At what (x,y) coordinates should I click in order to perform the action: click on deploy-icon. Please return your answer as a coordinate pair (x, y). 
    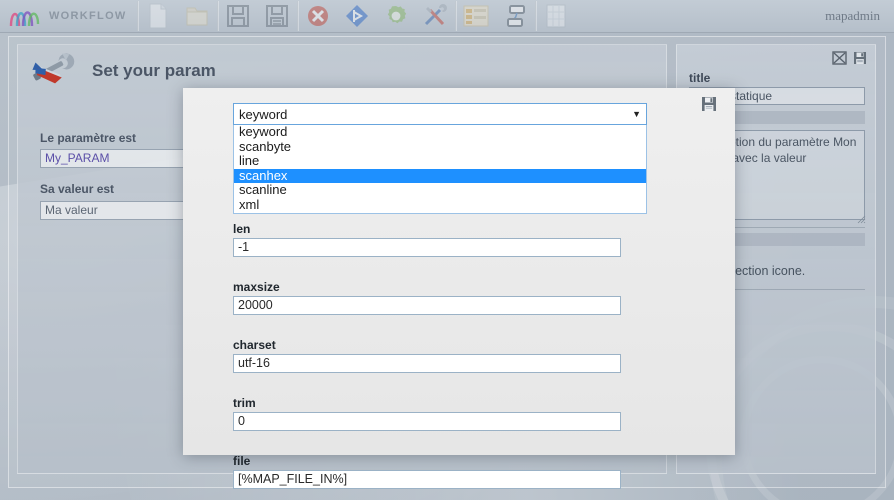
    Looking at the image, I should click on (357, 16).